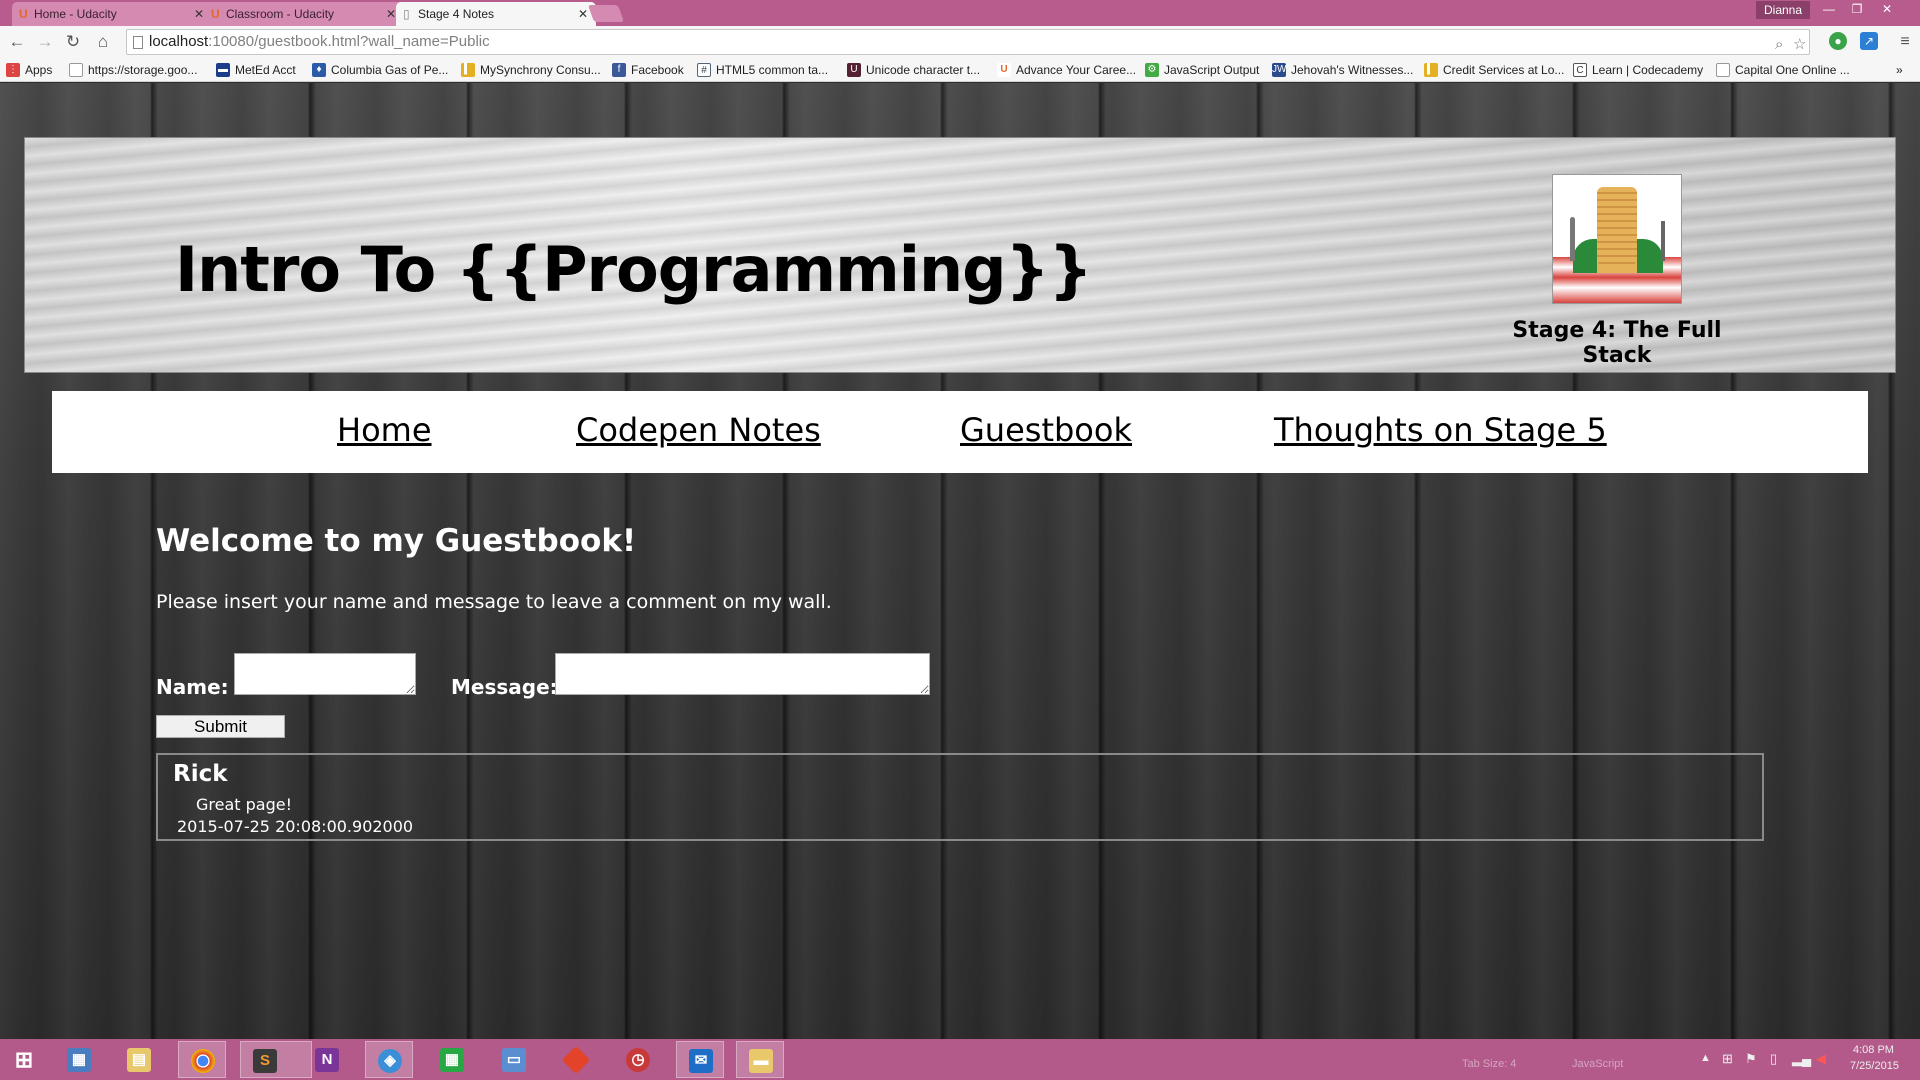 This screenshot has height=1080, width=1920. I want to click on meted-icon: ▬, so click(223, 70).